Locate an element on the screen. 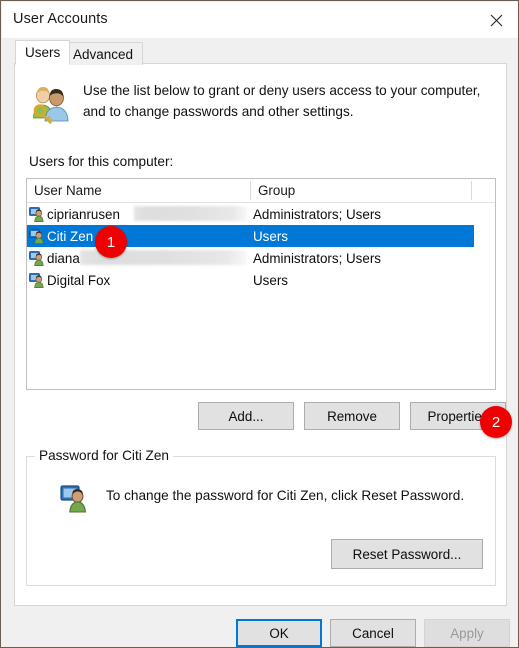 Image resolution: width=519 pixels, height=648 pixels. tab-advanced: Advanced is located at coordinates (103, 53).